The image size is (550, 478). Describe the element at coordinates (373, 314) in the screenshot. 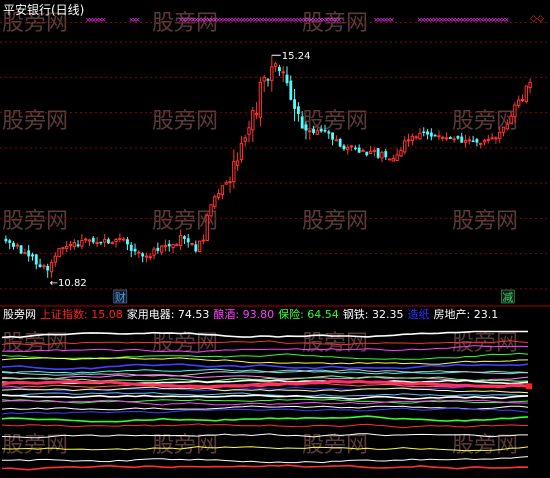

I see `legend-entry: 钢铁: 32.35` at that location.